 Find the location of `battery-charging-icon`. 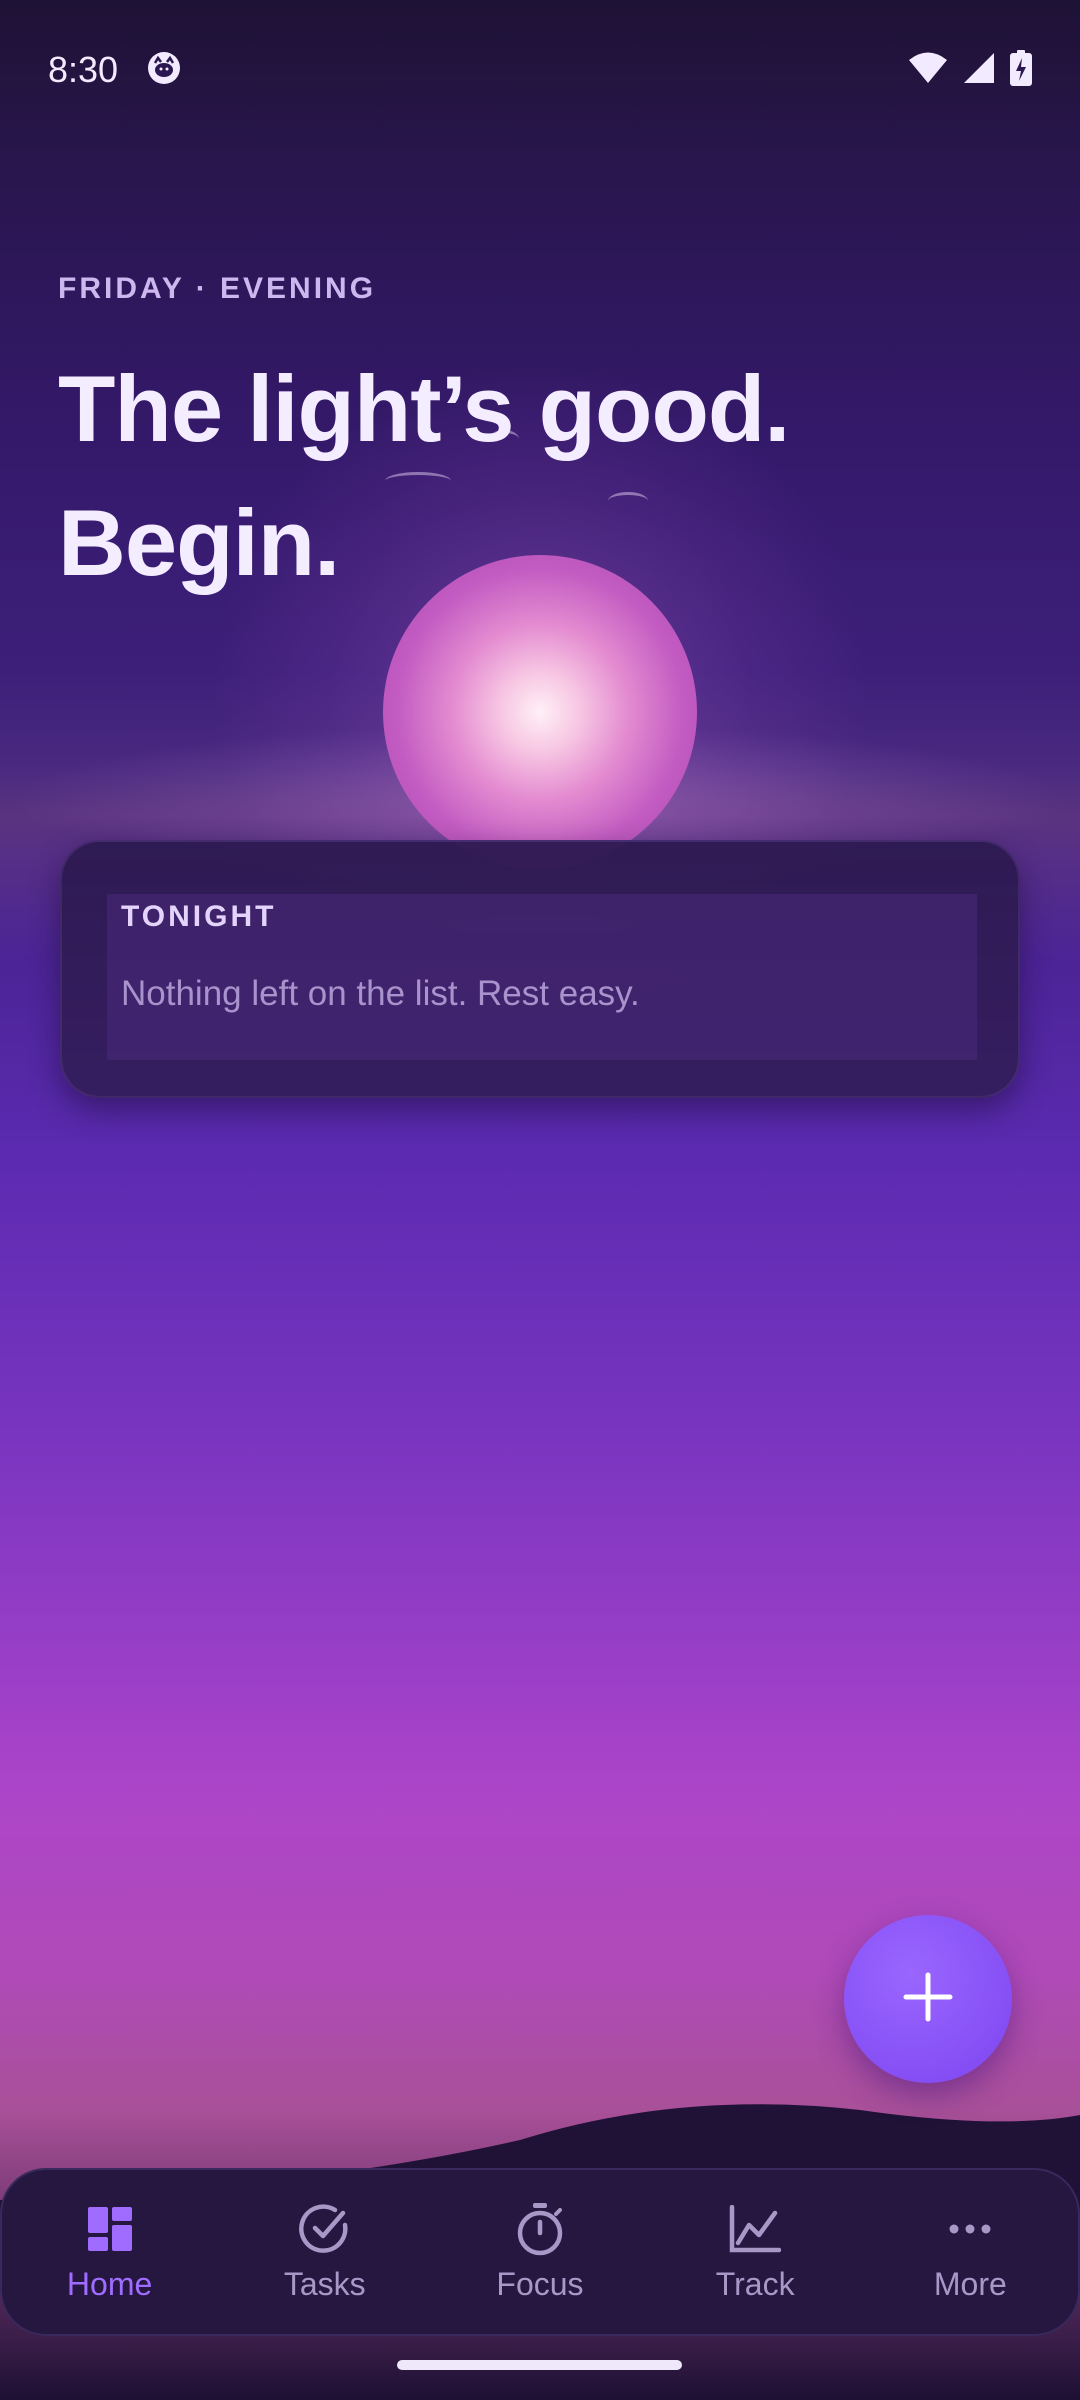

battery-charging-icon is located at coordinates (1021, 70).